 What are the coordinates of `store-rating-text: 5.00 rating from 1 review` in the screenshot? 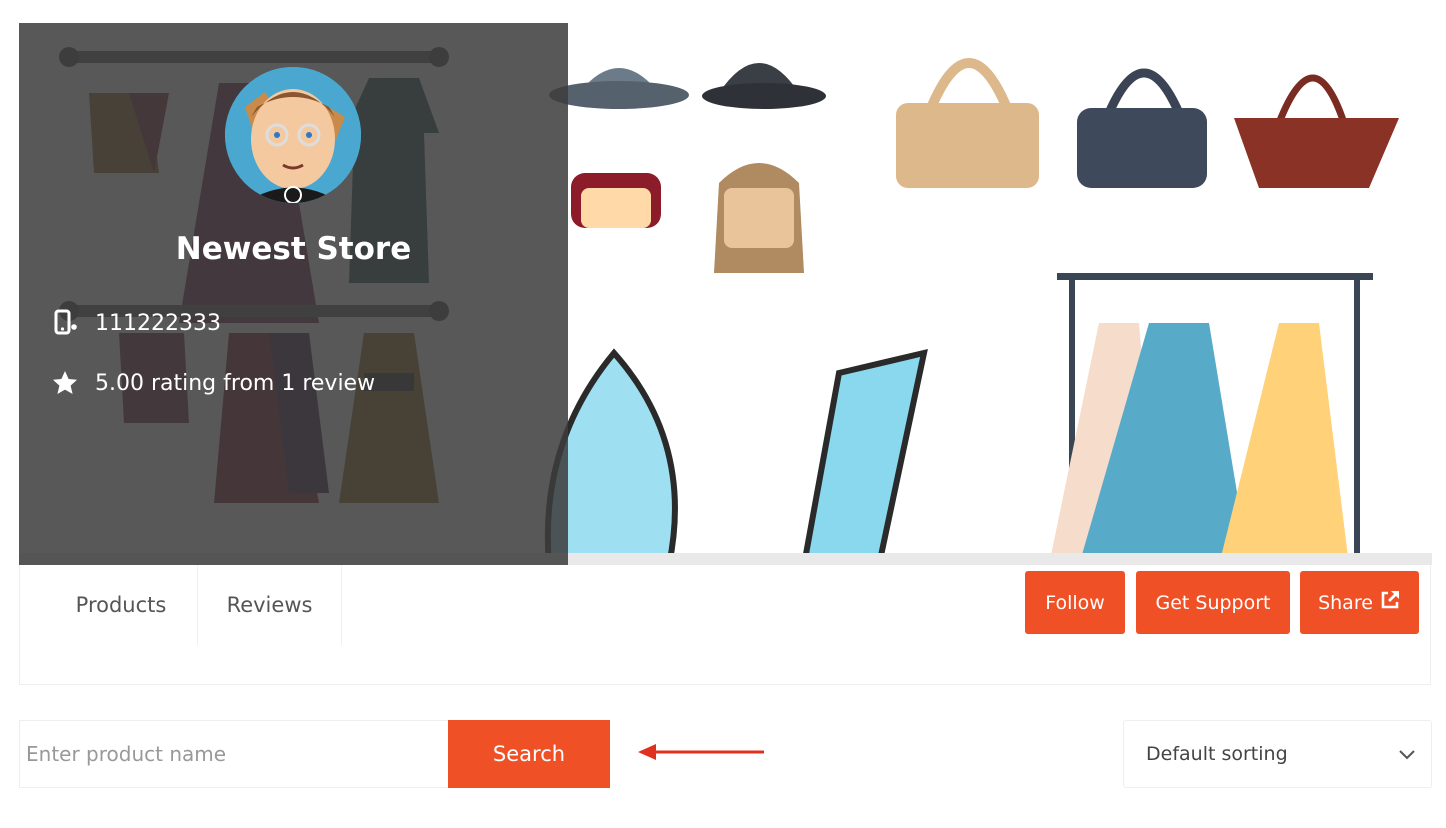 It's located at (235, 383).